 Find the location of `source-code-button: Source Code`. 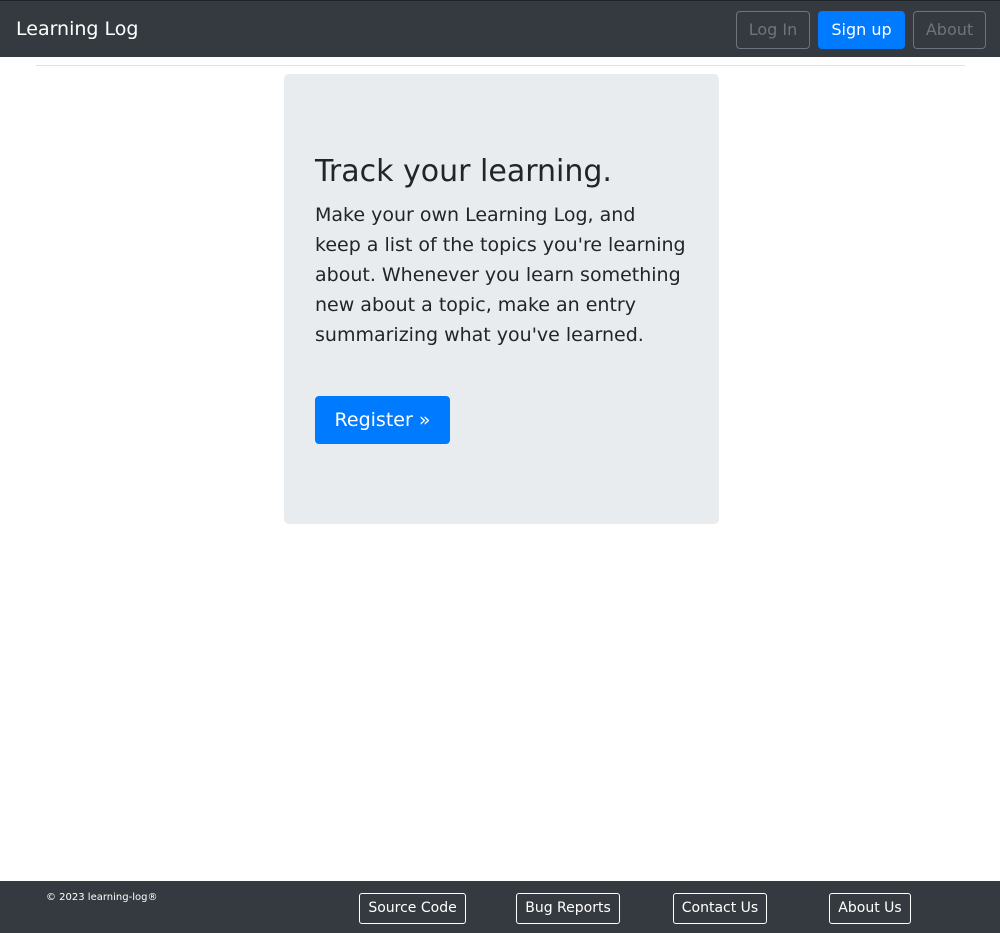

source-code-button: Source Code is located at coordinates (412, 908).